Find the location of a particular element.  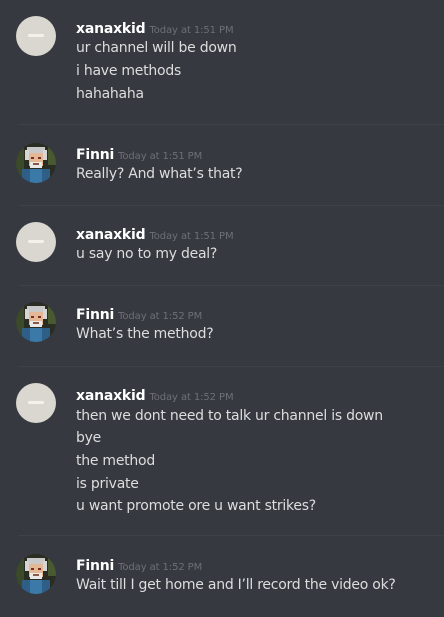

message-line: Really? And what’s that? is located at coordinates (159, 174).